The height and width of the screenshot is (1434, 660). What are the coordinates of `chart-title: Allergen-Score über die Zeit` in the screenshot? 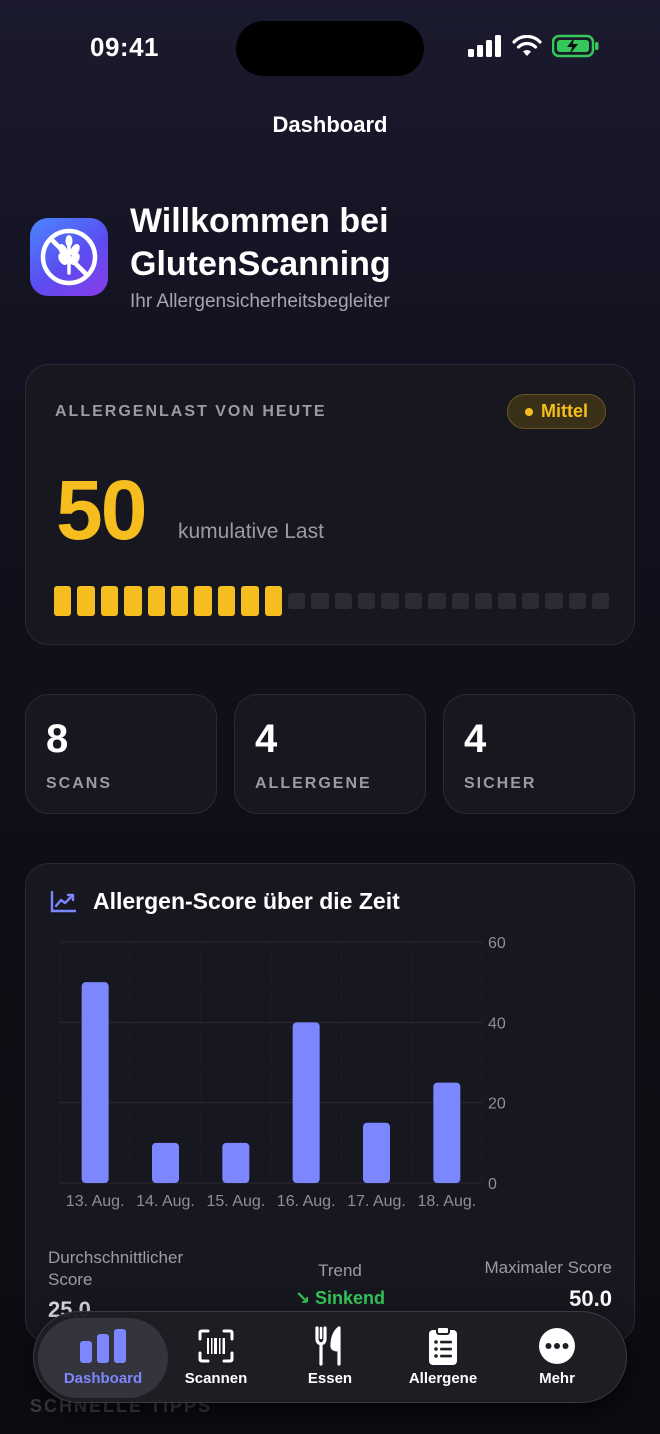 It's located at (246, 901).